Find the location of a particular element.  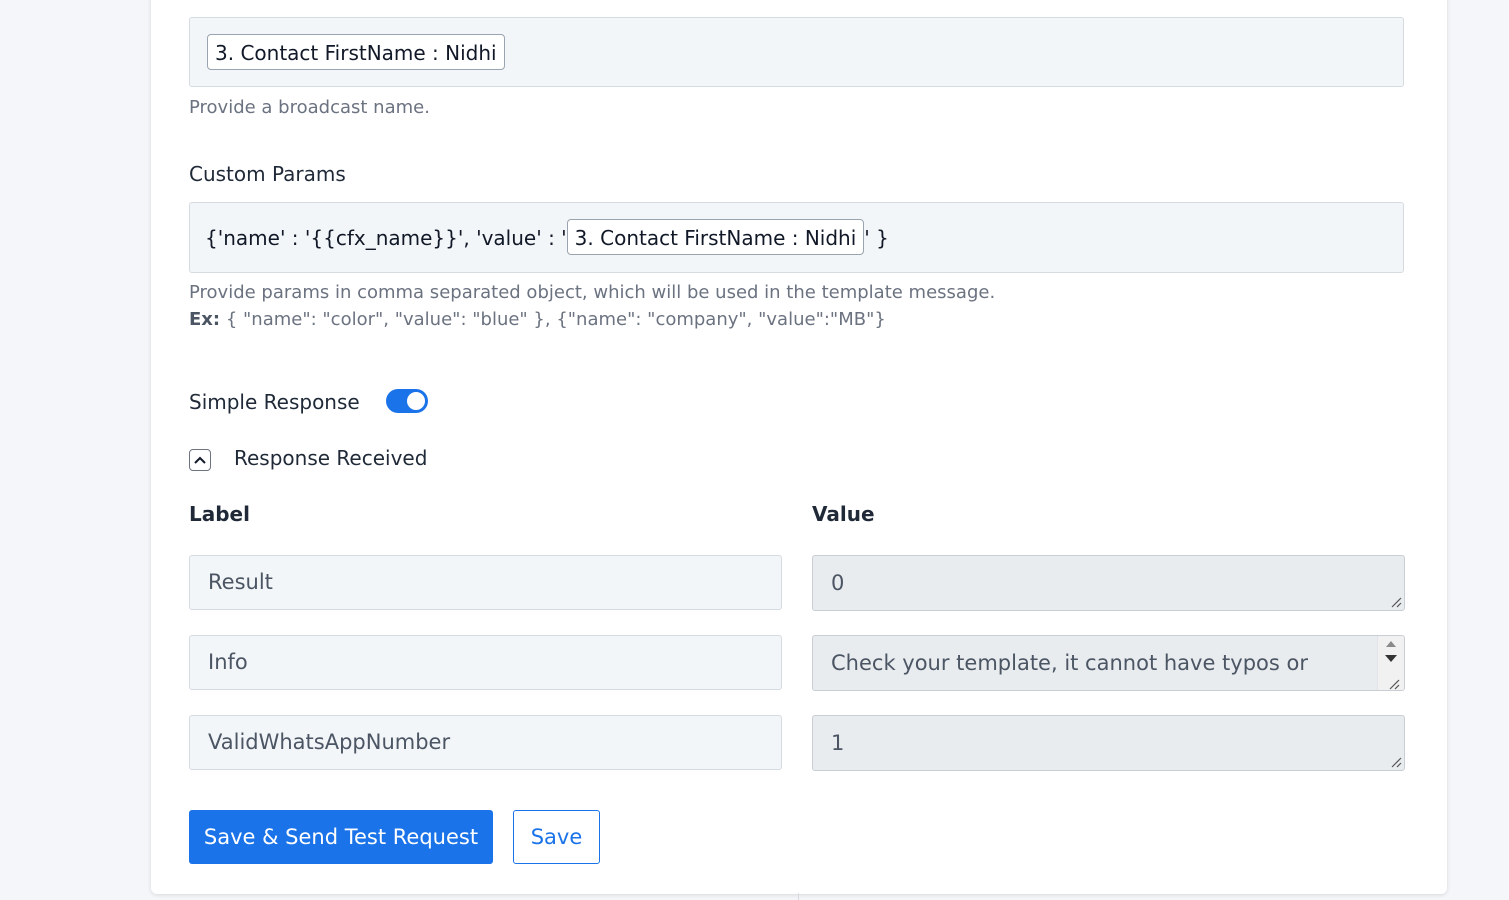

divider is located at coordinates (798, 896).